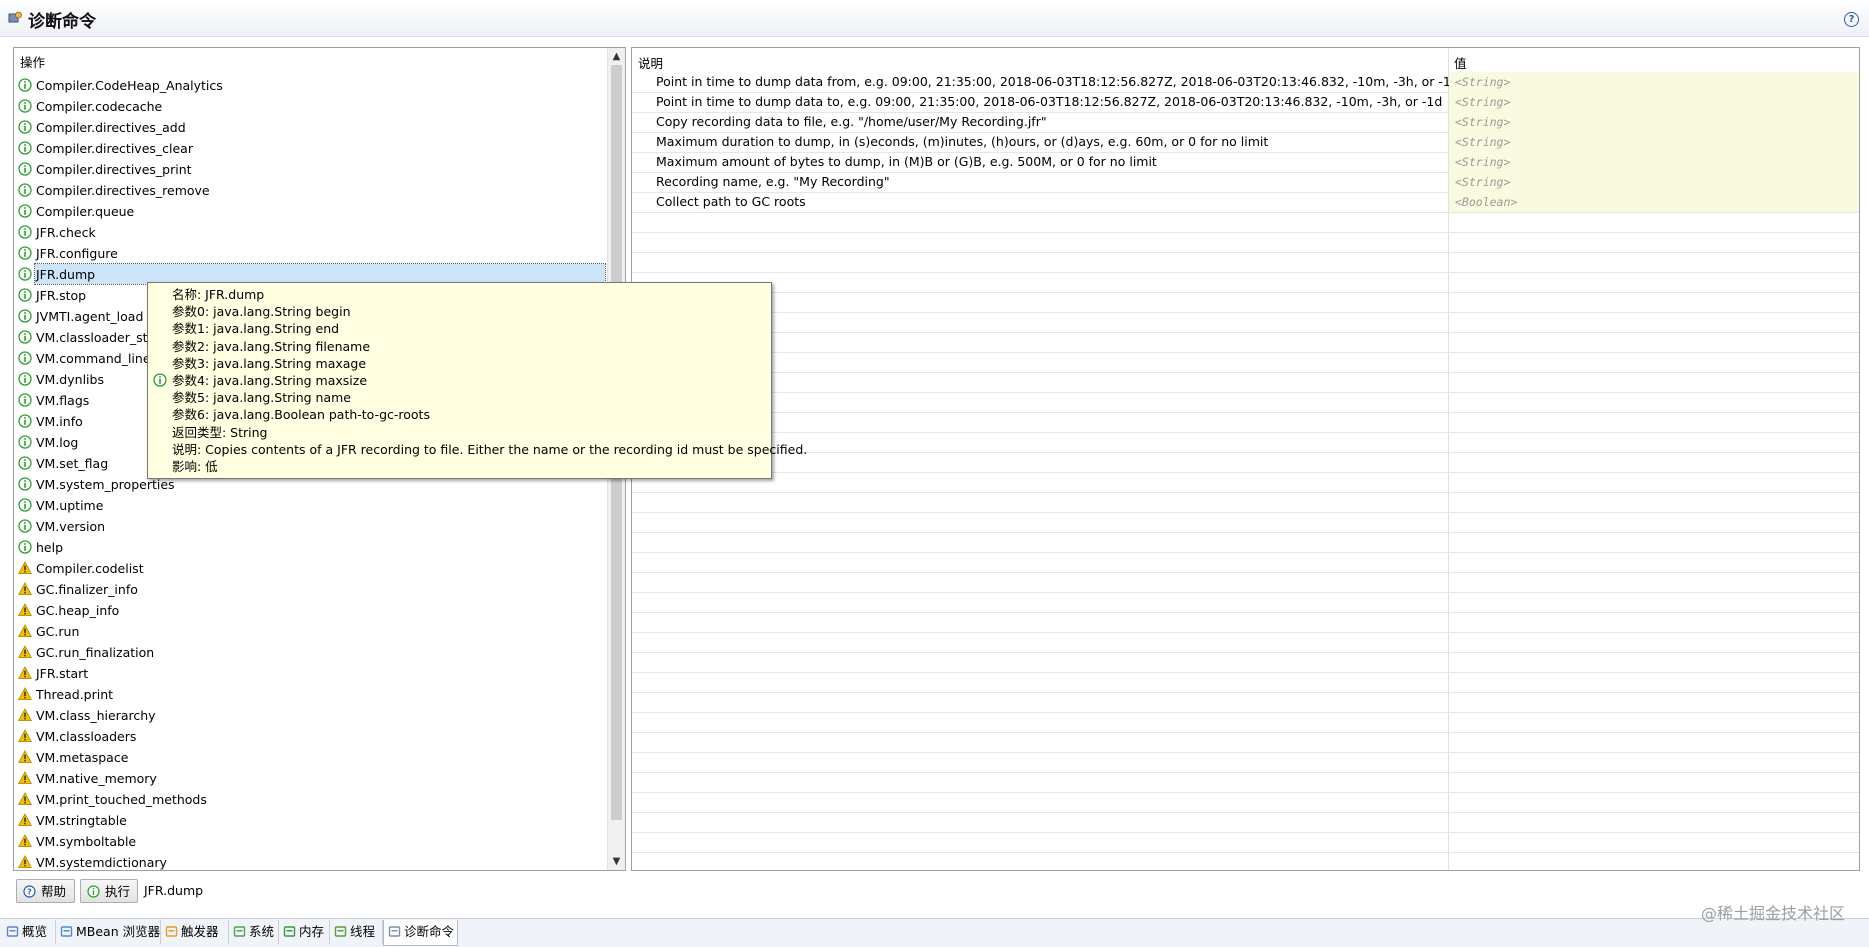 The height and width of the screenshot is (947, 1869). Describe the element at coordinates (420, 933) in the screenshot. I see `tab-diagnostic: 诊断命令` at that location.